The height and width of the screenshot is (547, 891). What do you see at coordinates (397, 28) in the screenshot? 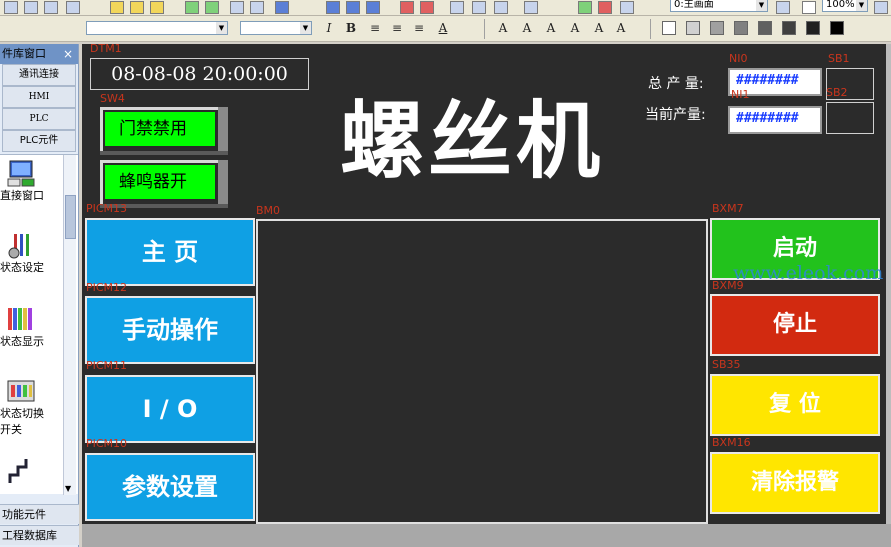
I see `align-center-icon: ≡` at bounding box center [397, 28].